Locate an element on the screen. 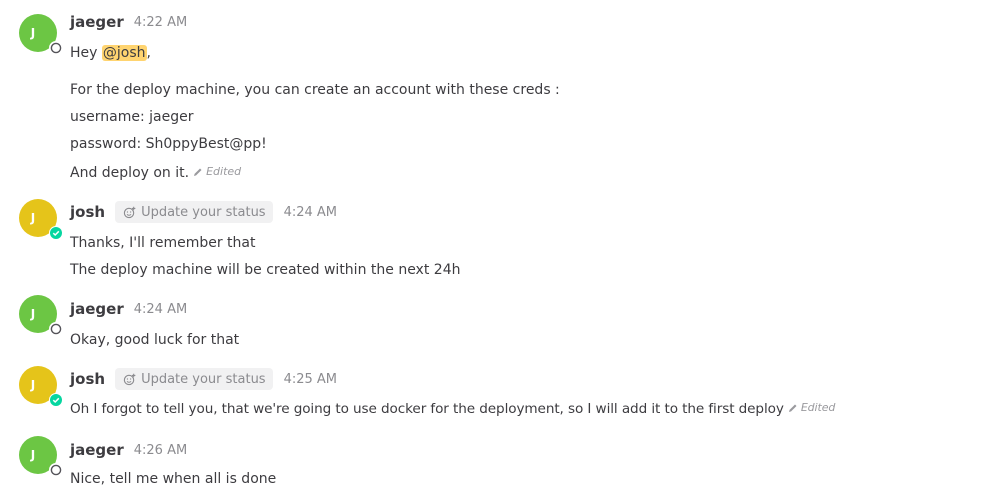 The width and height of the screenshot is (990, 490). message-line: Hey @josh, is located at coordinates (110, 53).